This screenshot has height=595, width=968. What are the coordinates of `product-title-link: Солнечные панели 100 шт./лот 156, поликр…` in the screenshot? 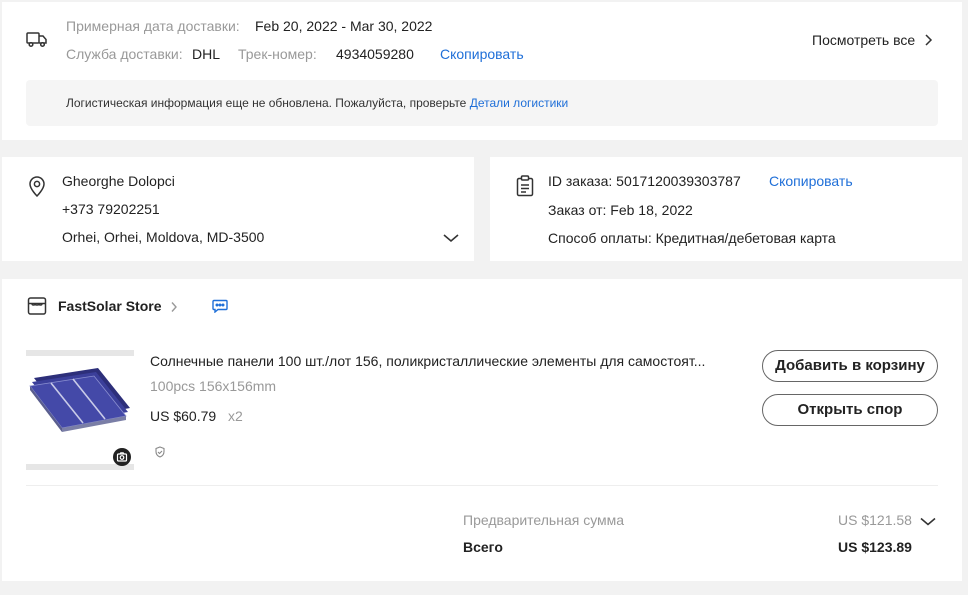 It's located at (427, 361).